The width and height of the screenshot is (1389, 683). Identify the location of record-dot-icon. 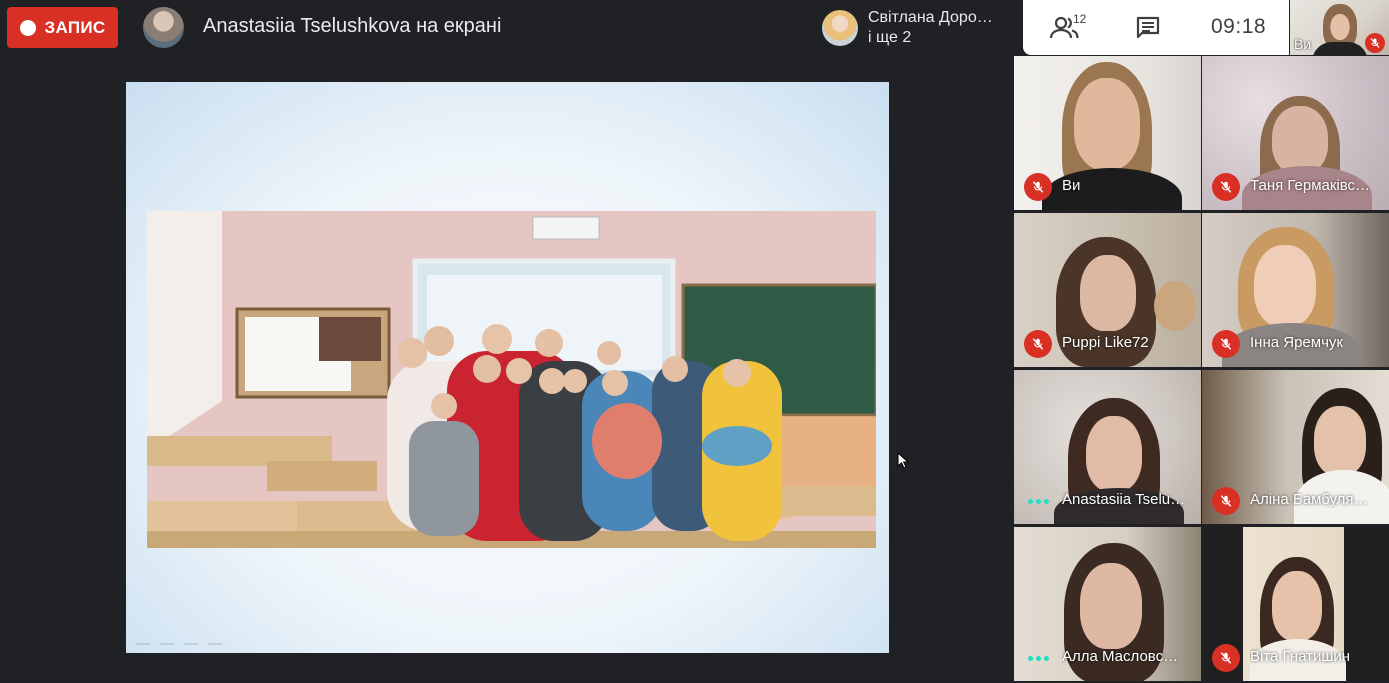
(27, 27).